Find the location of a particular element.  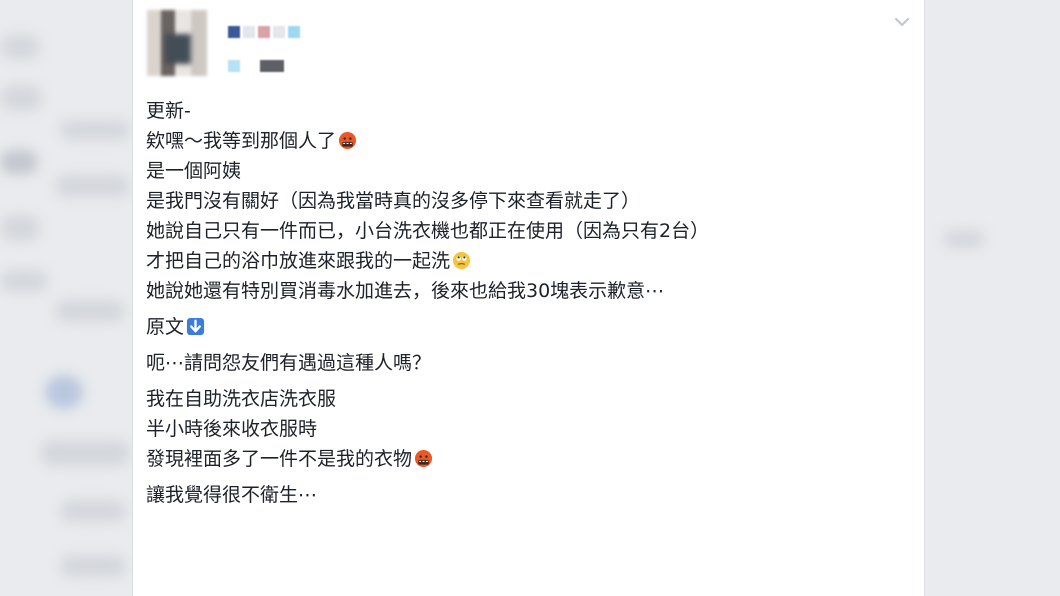

post-line: 更新- is located at coordinates (168, 111).